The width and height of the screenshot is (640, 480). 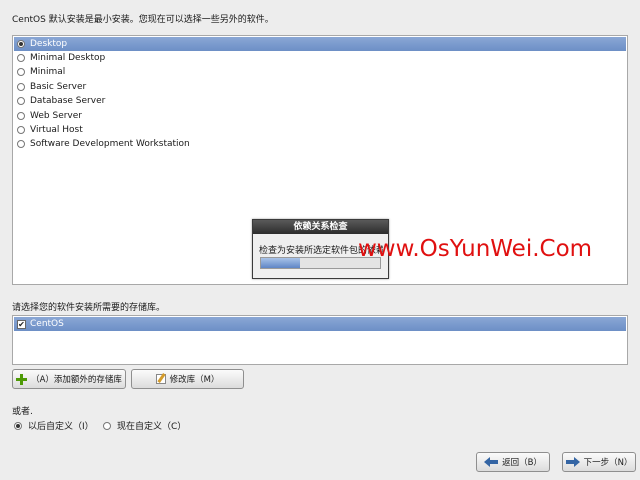 What do you see at coordinates (22, 412) in the screenshot?
I see `or-label: 或者.` at bounding box center [22, 412].